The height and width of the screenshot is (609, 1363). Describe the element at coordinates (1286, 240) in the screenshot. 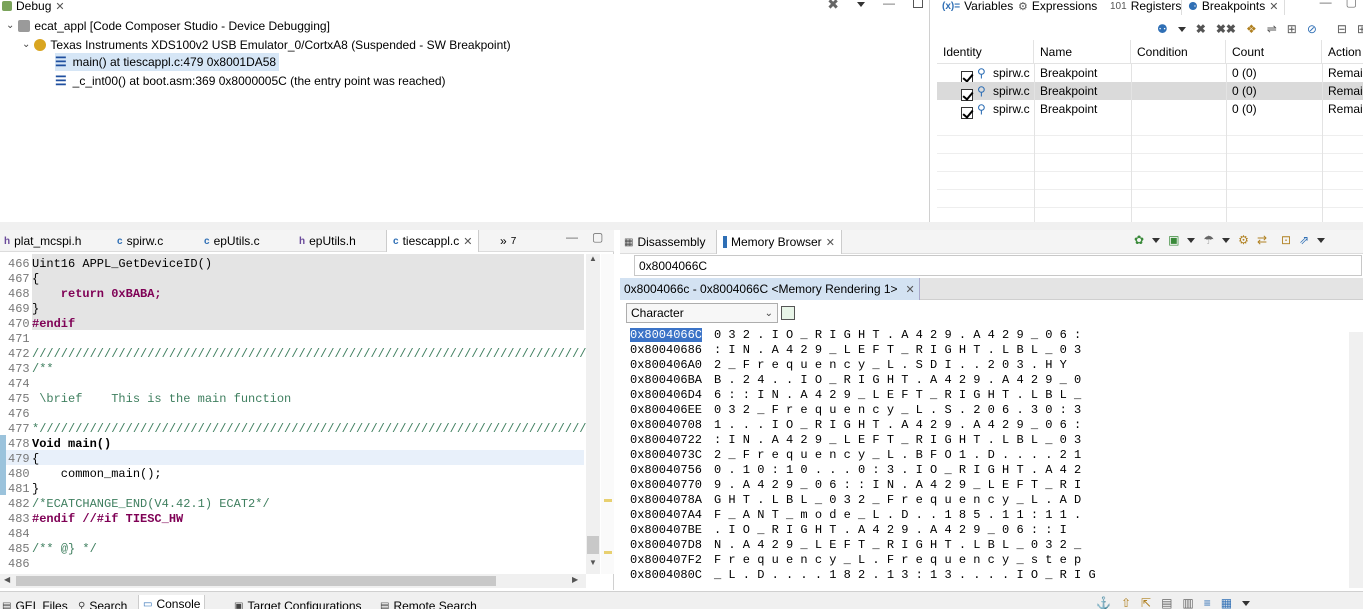

I see `new-view-icon: ⊡` at that location.